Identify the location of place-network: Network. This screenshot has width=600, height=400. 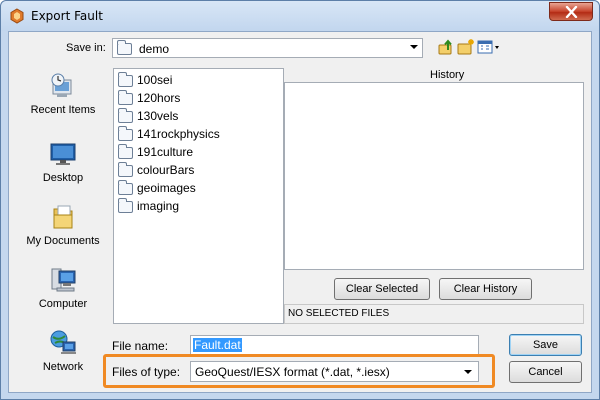
(63, 353).